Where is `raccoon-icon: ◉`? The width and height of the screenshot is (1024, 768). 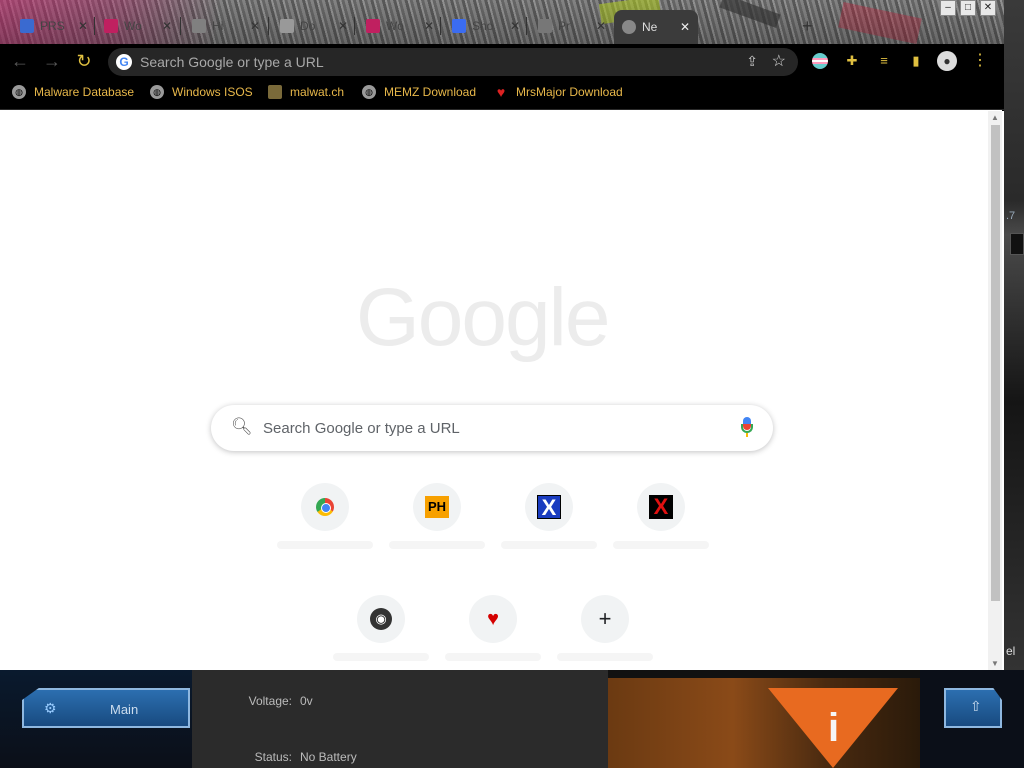
raccoon-icon: ◉ is located at coordinates (381, 619).